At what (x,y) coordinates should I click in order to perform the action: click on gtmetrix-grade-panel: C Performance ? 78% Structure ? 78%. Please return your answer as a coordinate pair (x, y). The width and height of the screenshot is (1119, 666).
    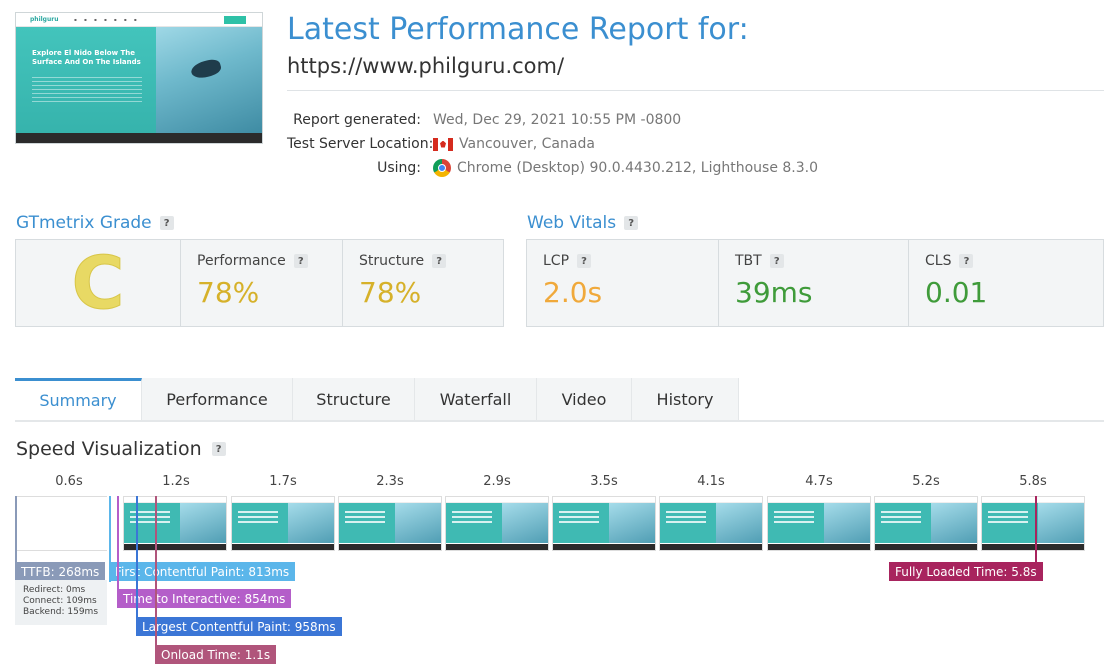
    Looking at the image, I should click on (259, 283).